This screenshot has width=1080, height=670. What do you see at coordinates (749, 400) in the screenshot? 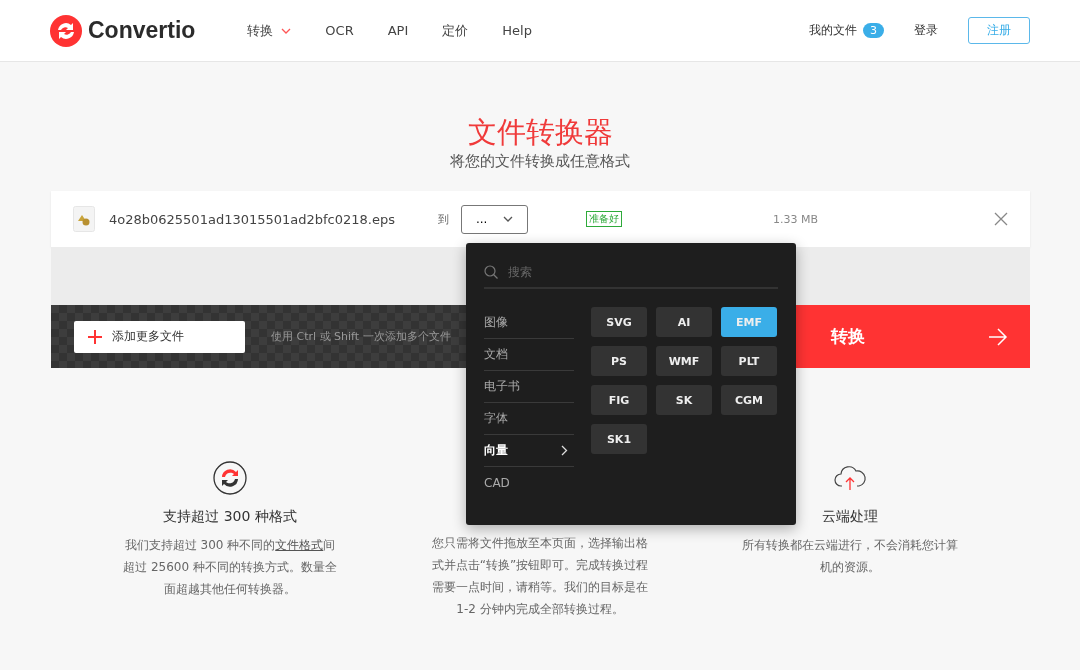
I see `format-option: CGM` at bounding box center [749, 400].